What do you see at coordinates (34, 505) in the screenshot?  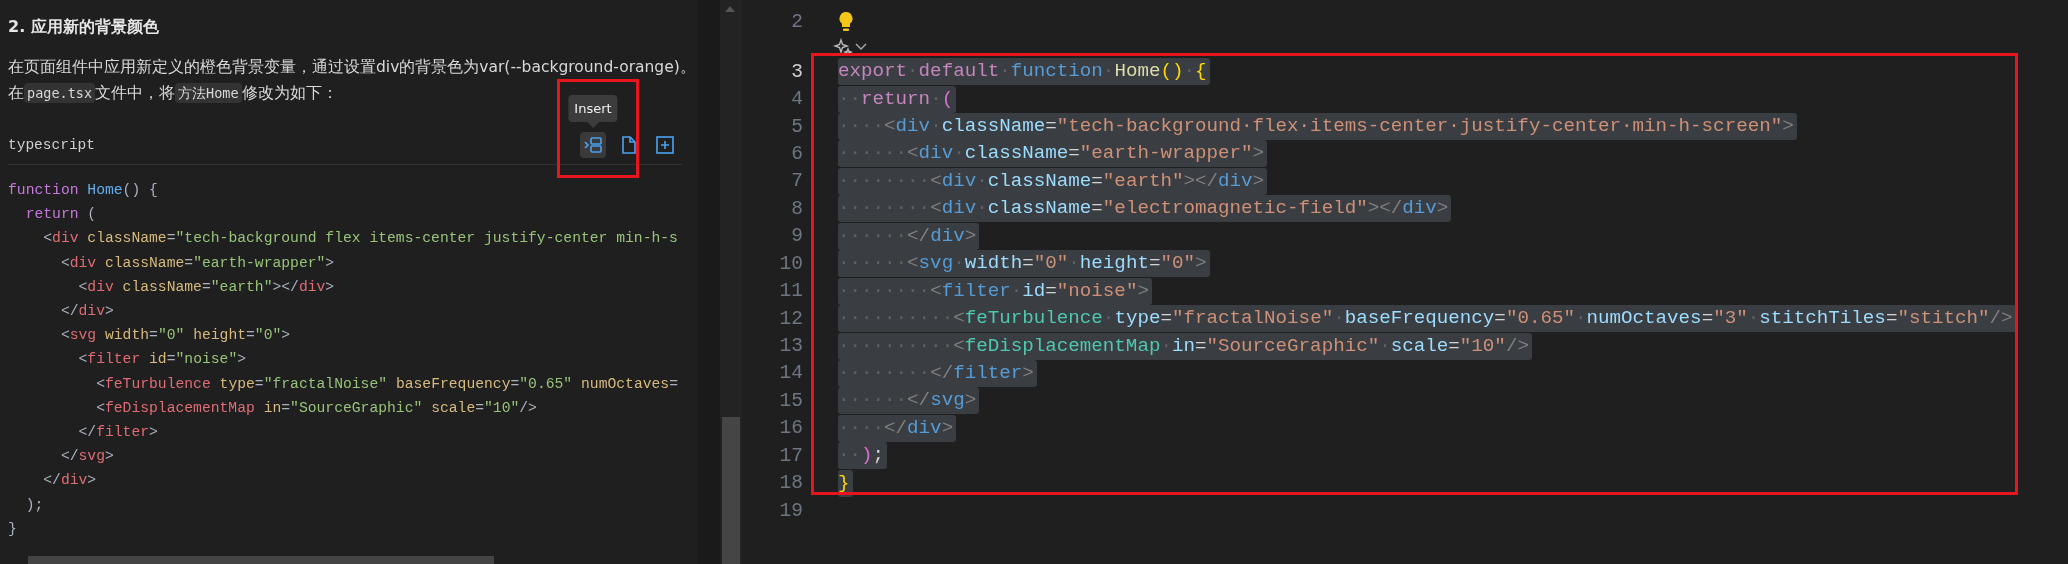 I see `code-line: );` at bounding box center [34, 505].